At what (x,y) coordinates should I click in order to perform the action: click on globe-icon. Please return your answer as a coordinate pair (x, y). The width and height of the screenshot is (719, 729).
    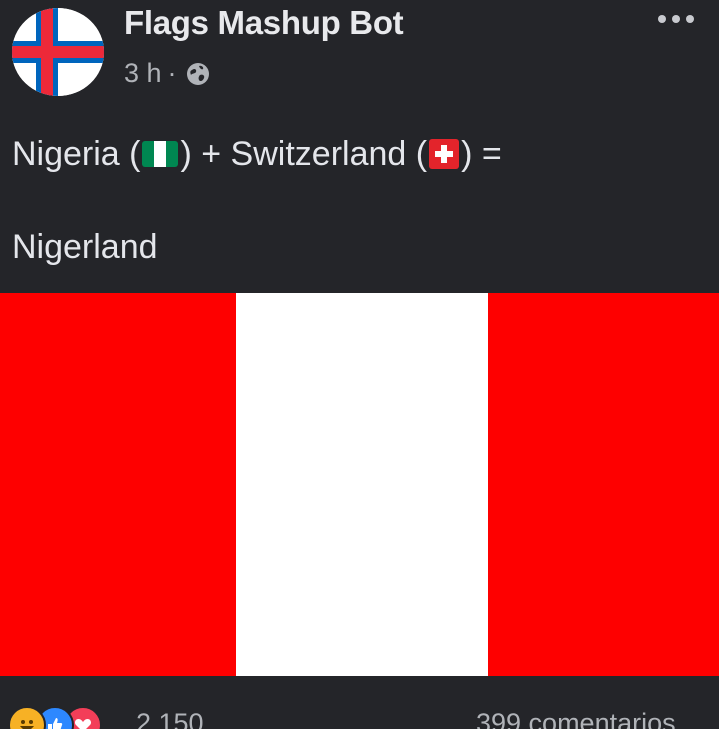
    Looking at the image, I should click on (198, 74).